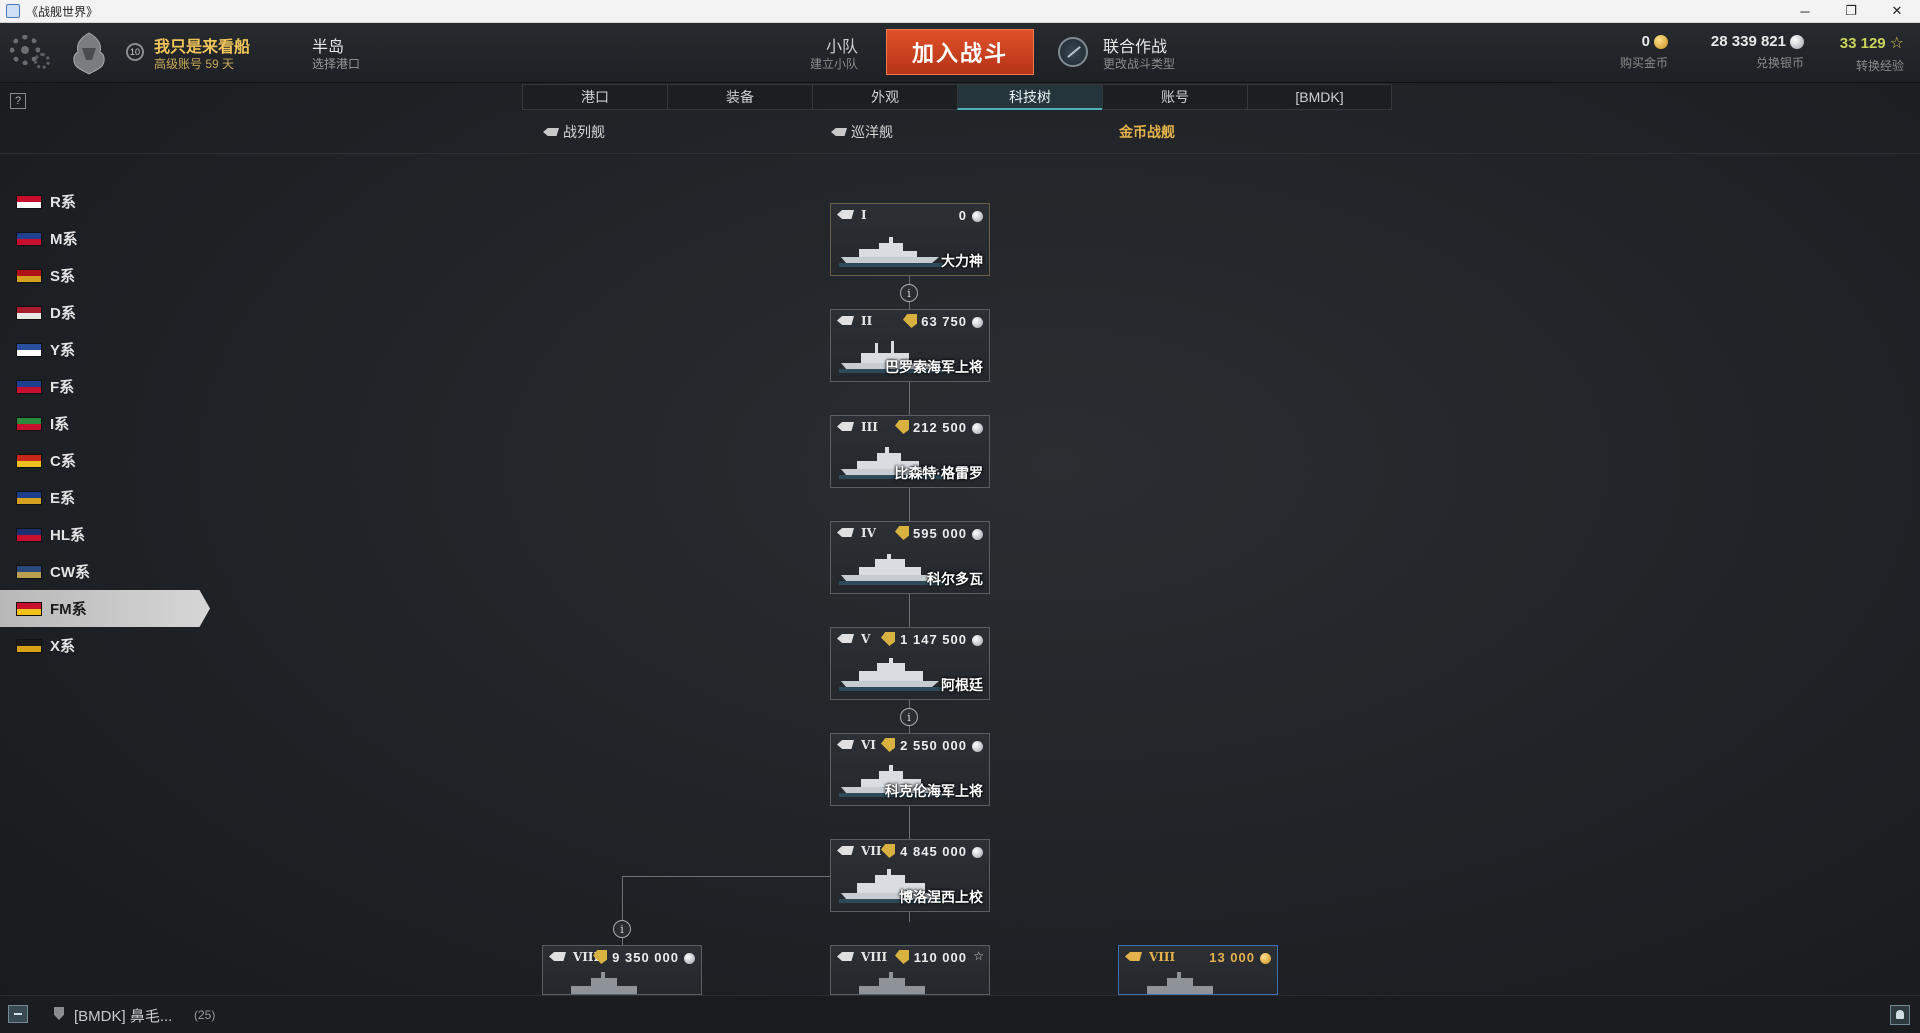  Describe the element at coordinates (940, 957) in the screenshot. I see `ship-price: 110 000` at that location.